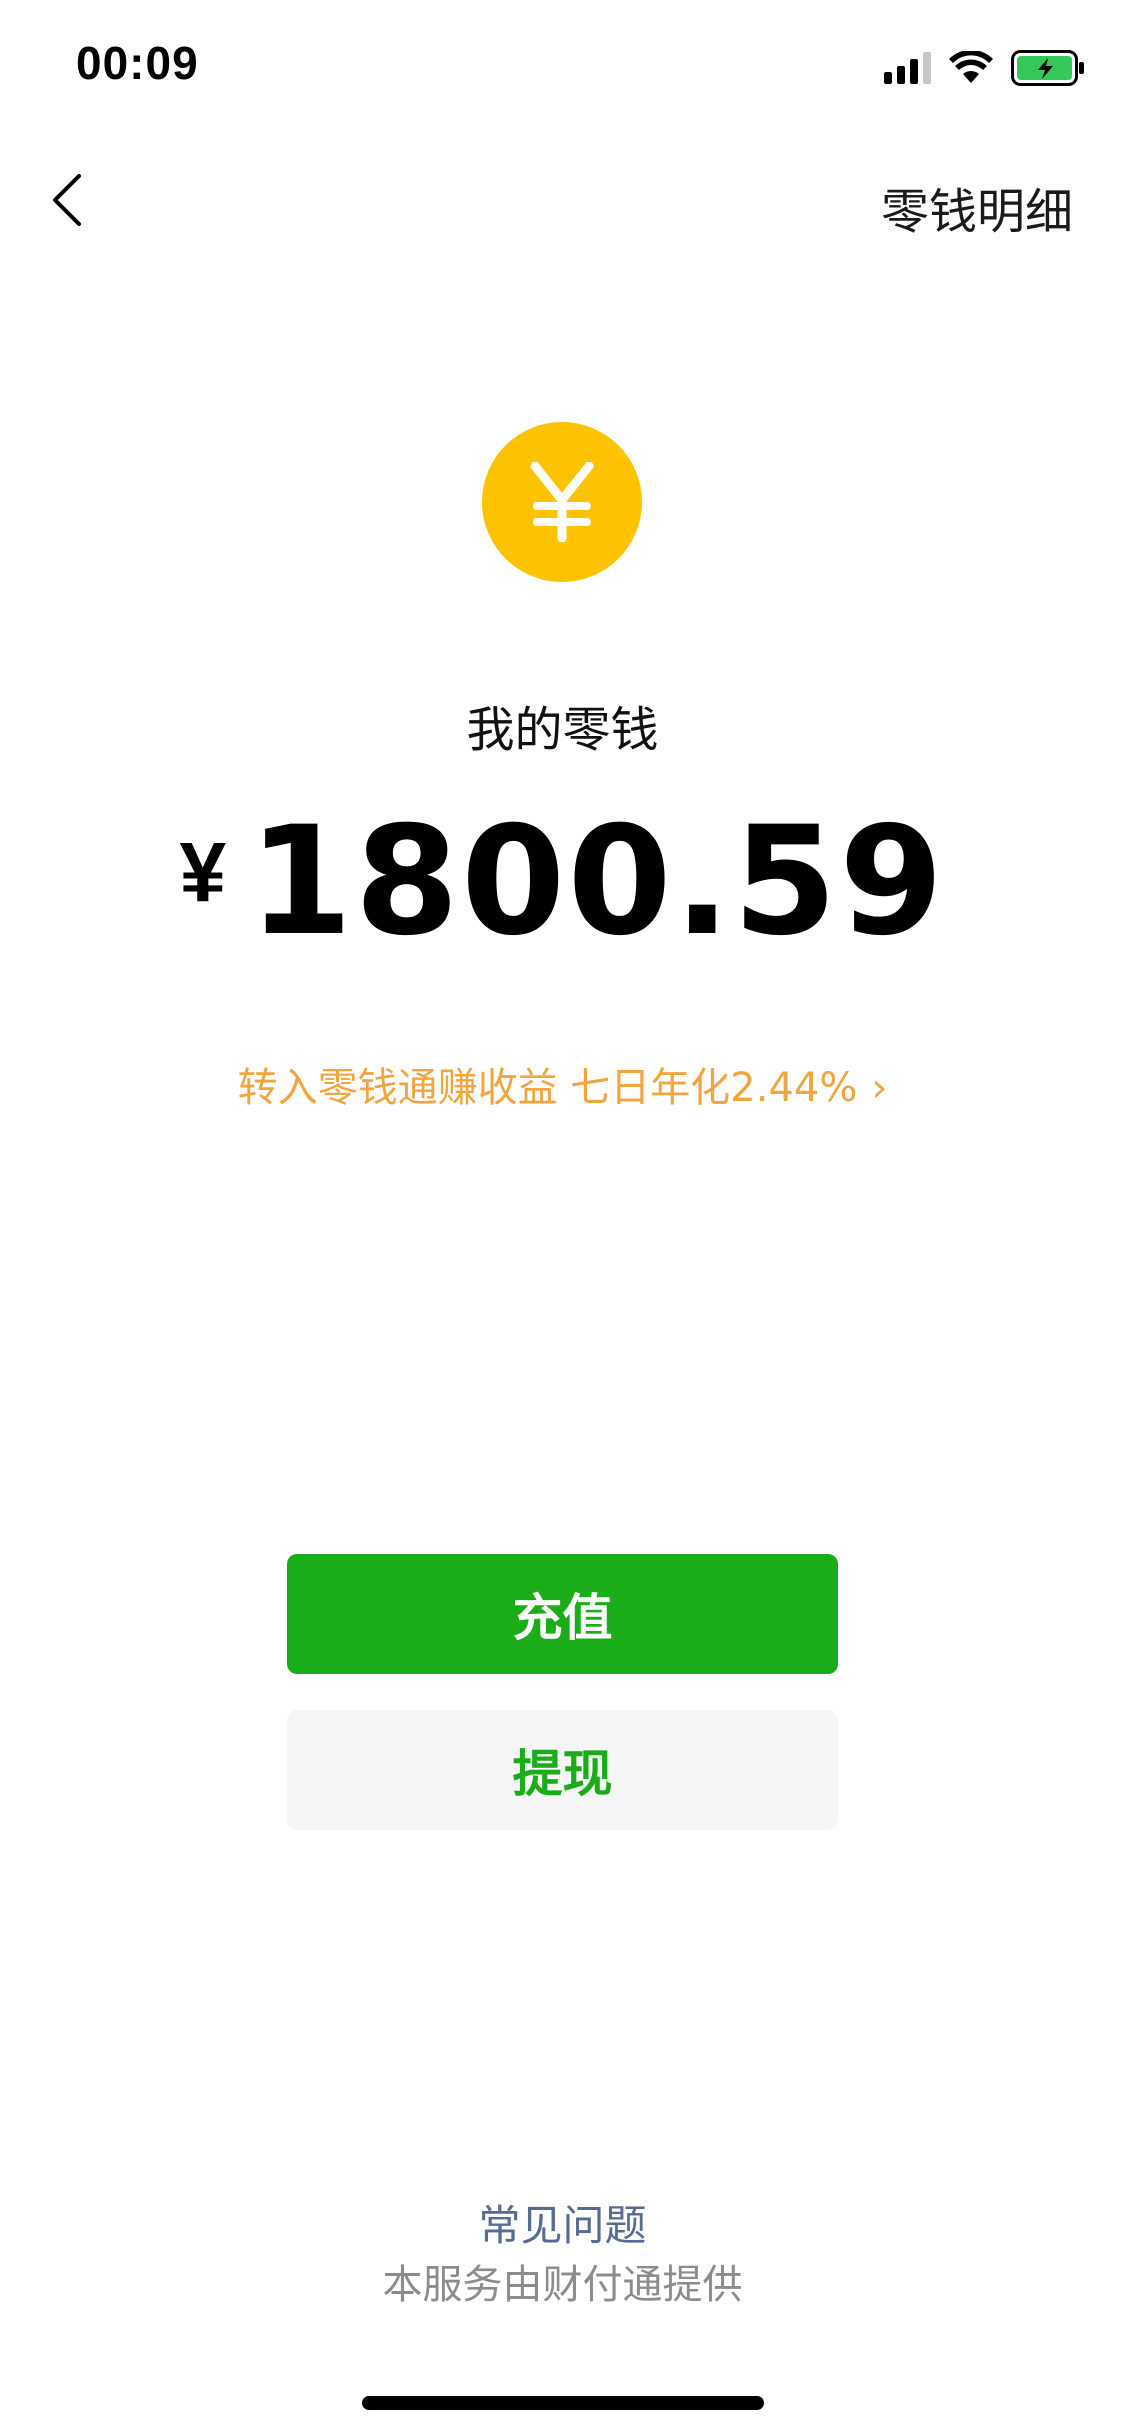  I want to click on currency-symbol: ¥, so click(203, 872).